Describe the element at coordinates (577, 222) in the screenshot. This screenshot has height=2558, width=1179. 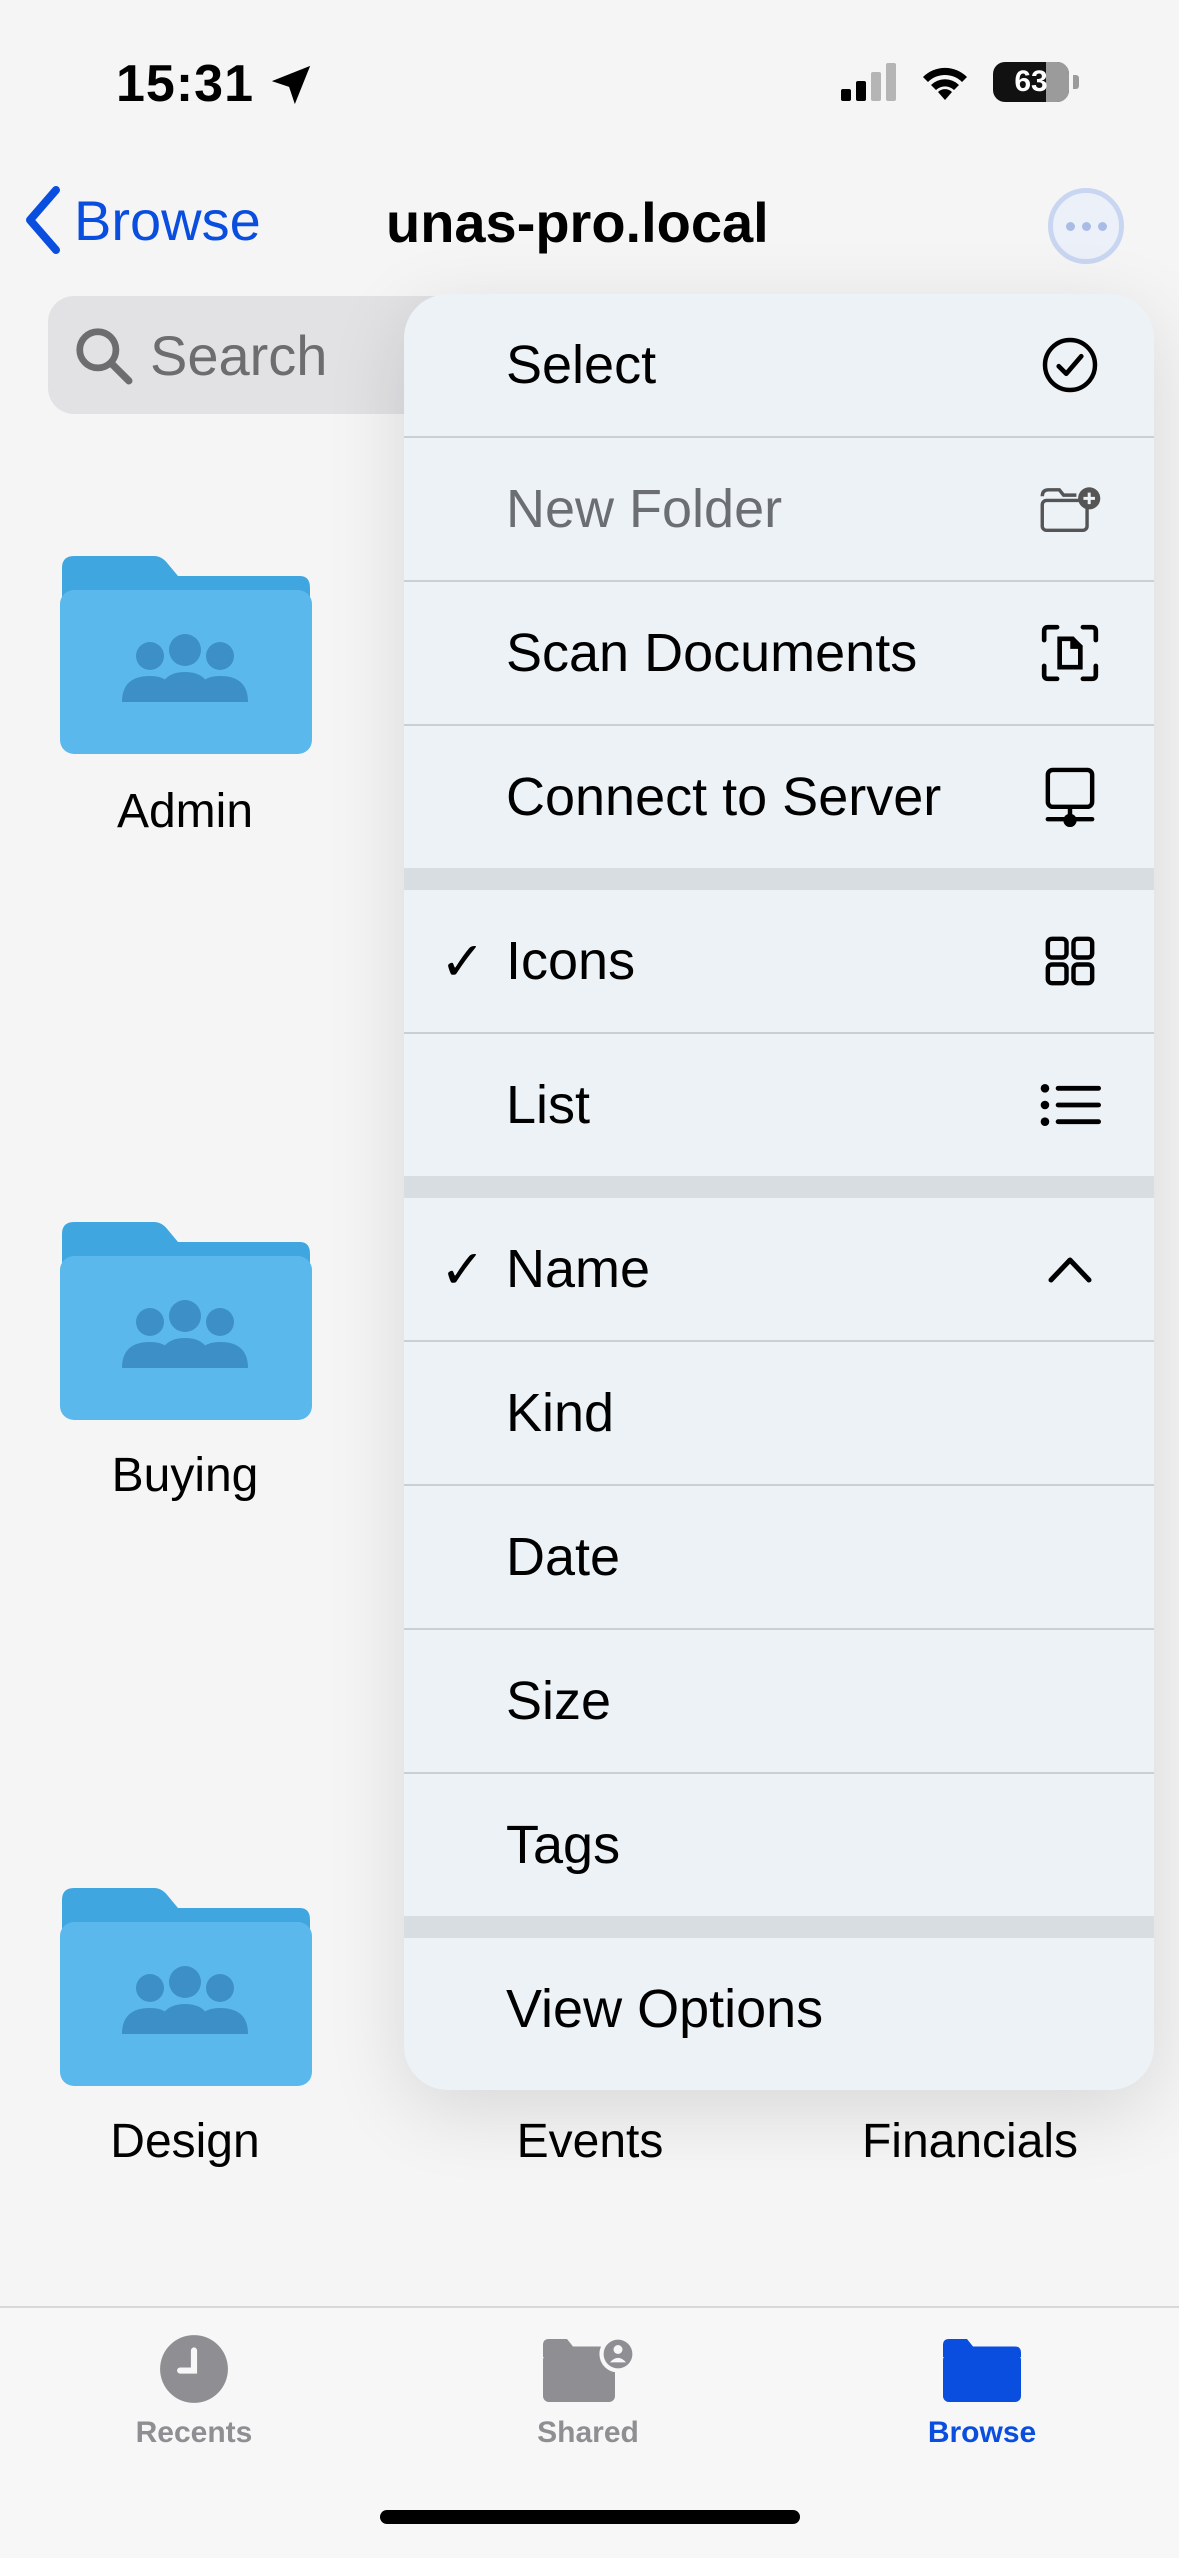
I see `page-title: unas-pro.local` at that location.